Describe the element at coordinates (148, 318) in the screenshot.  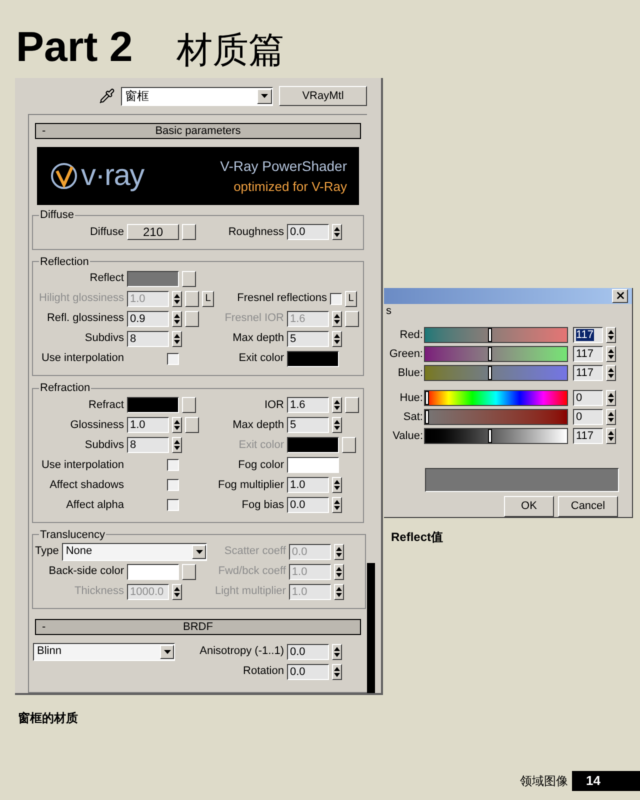
I see `number-field: 0.9` at that location.